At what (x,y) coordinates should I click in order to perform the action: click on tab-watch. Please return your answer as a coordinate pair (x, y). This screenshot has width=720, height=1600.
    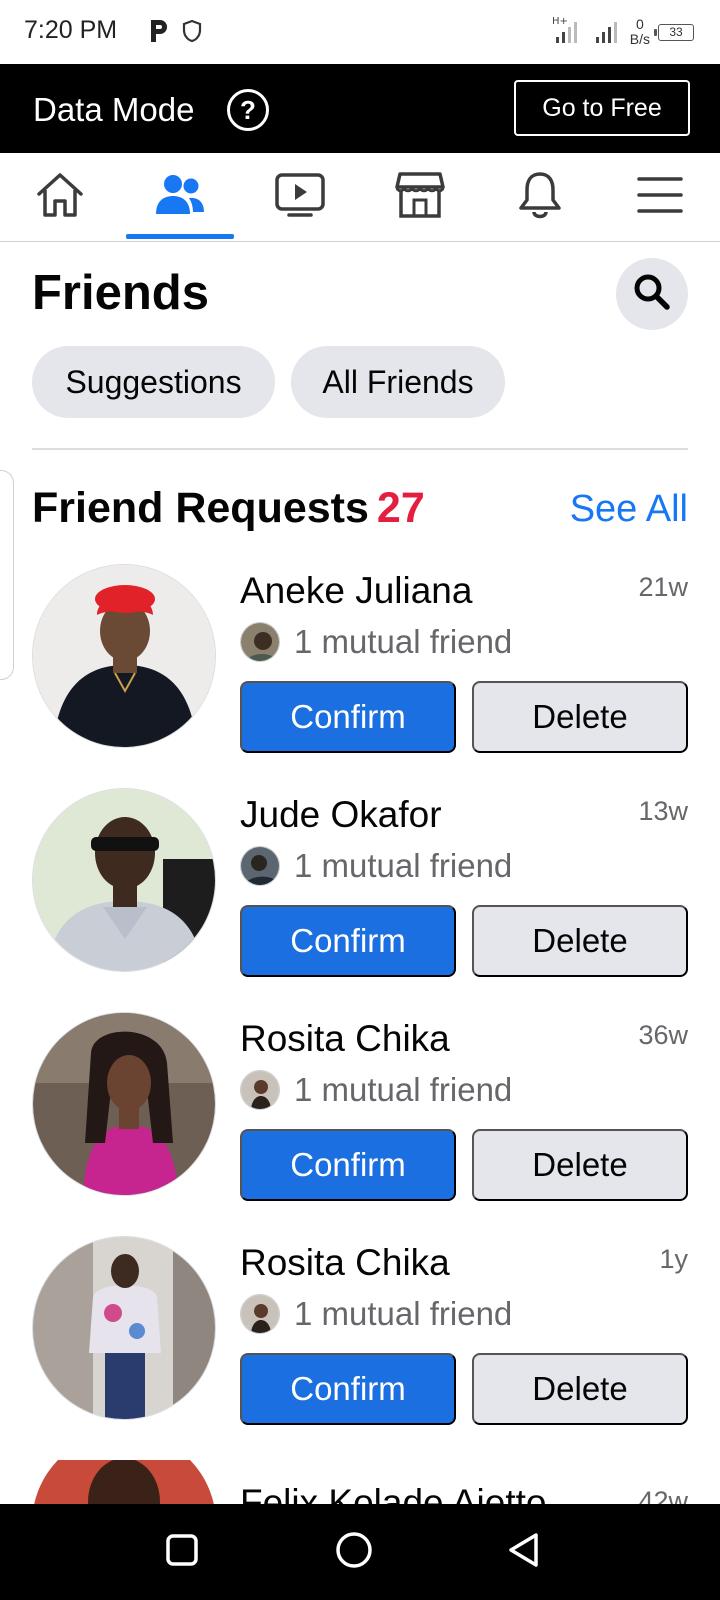
    Looking at the image, I should click on (300, 197).